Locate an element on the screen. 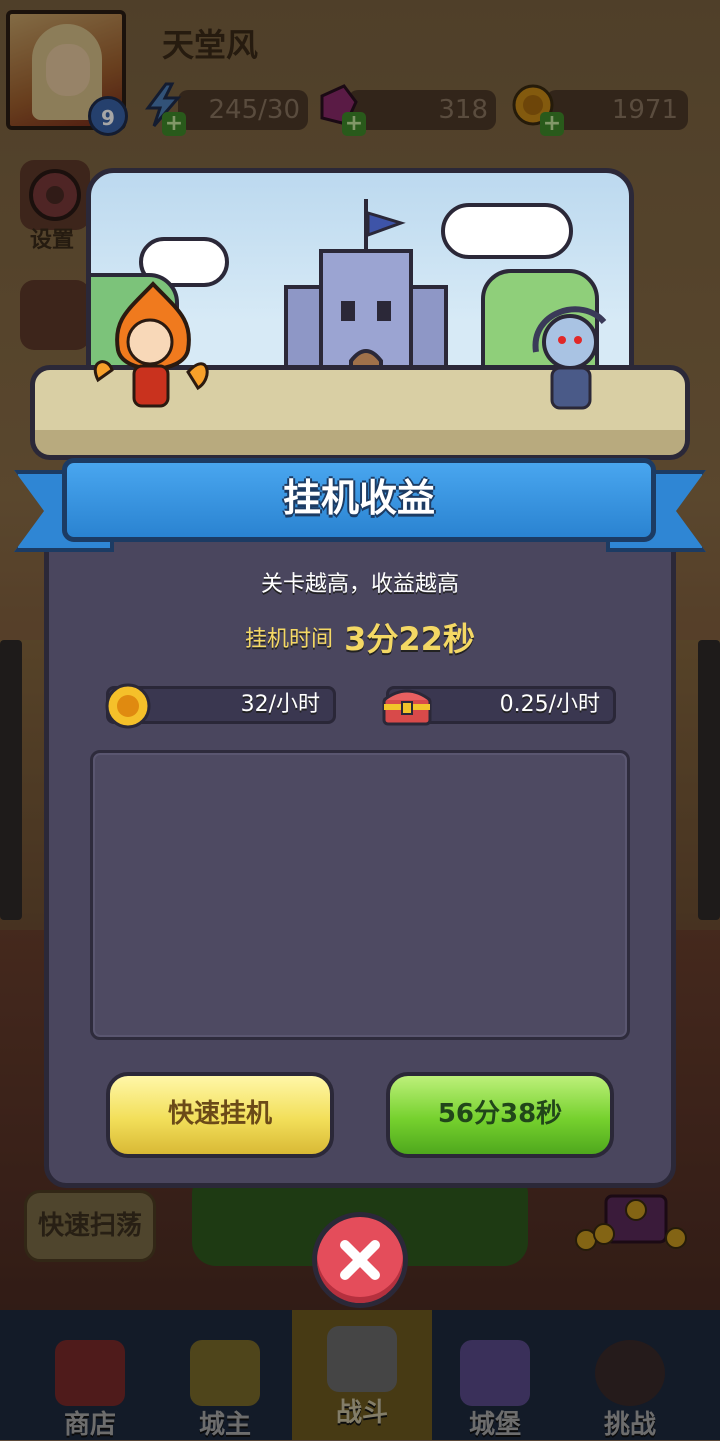 This screenshot has height=1441, width=720. close-button is located at coordinates (360, 1260).